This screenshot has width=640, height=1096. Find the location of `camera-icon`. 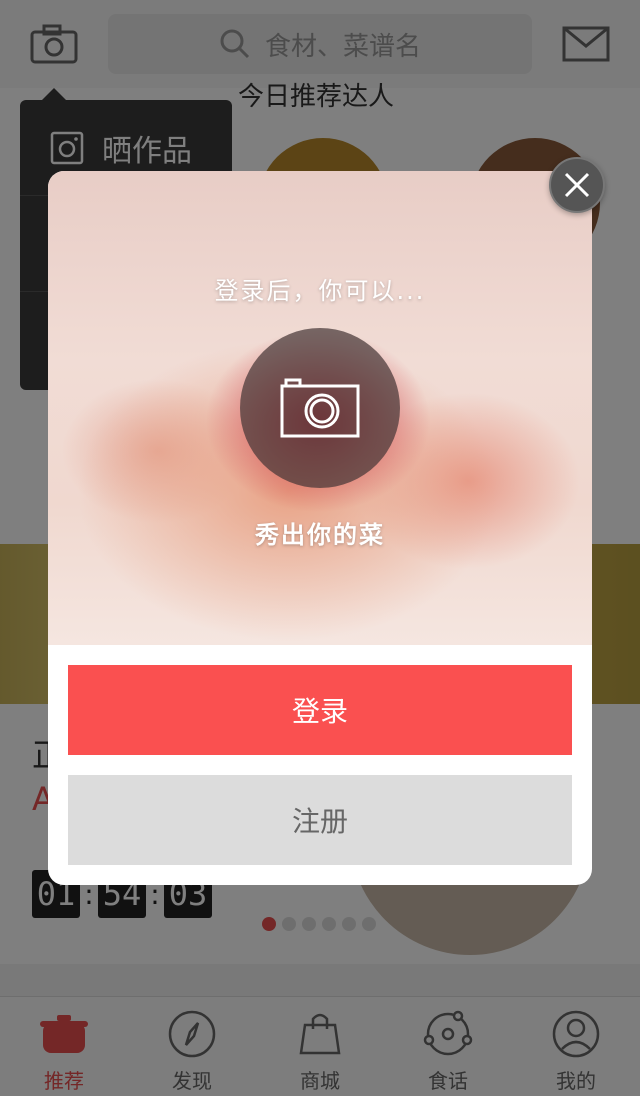

camera-icon is located at coordinates (320, 408).